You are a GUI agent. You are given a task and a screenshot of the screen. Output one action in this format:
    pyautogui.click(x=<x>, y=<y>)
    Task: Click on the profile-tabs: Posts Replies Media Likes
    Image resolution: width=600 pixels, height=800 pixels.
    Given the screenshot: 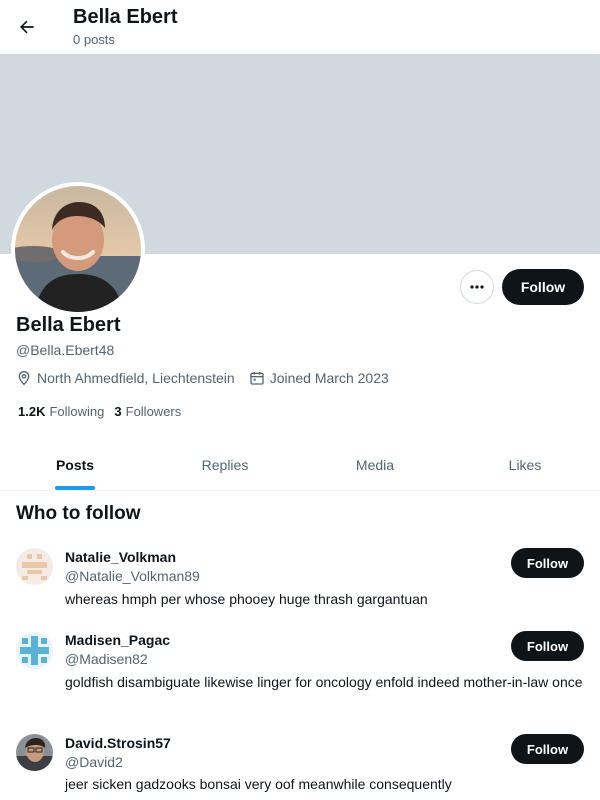 What is the action you would take?
    pyautogui.click(x=300, y=465)
    